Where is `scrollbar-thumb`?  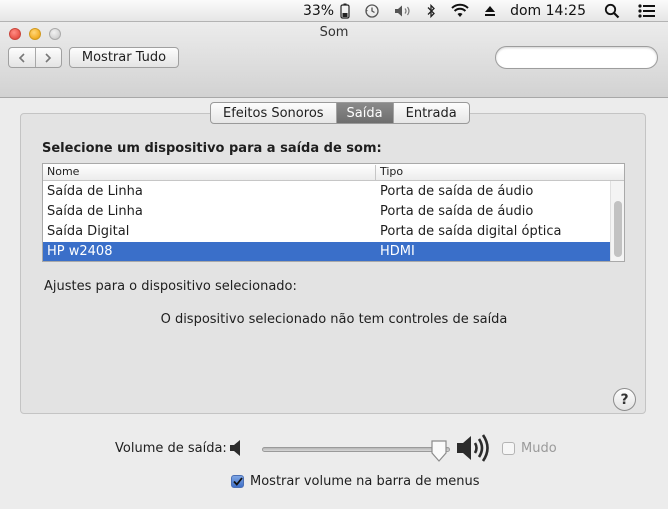
scrollbar-thumb is located at coordinates (618, 229).